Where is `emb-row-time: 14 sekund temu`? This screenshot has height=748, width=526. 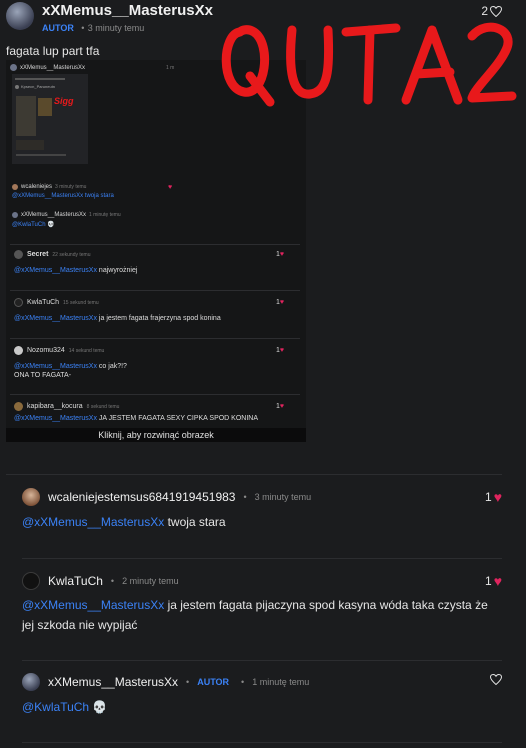 emb-row-time: 14 sekund temu is located at coordinates (86, 350).